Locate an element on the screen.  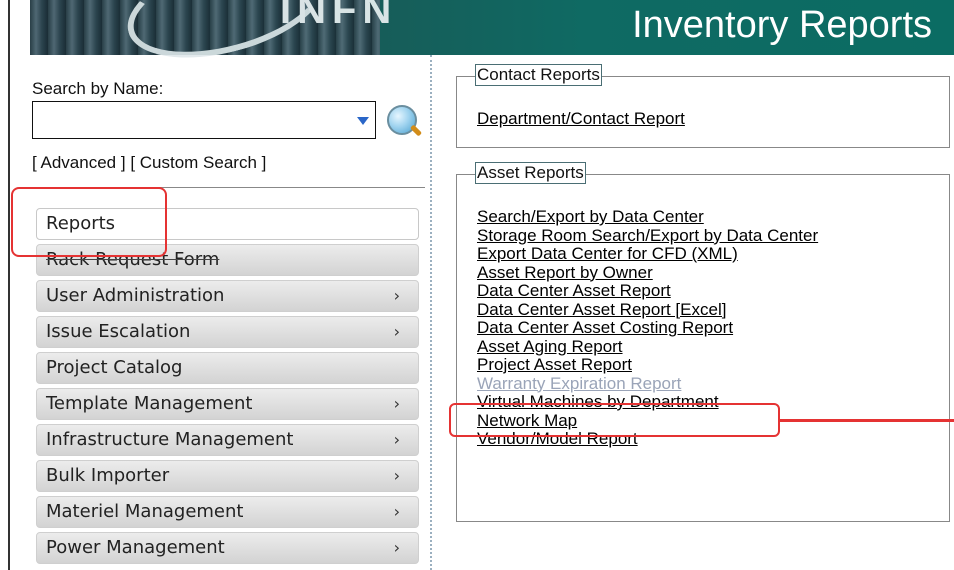
warranty-expiration-report-link: Warranty Expiration Report is located at coordinates (647, 384).